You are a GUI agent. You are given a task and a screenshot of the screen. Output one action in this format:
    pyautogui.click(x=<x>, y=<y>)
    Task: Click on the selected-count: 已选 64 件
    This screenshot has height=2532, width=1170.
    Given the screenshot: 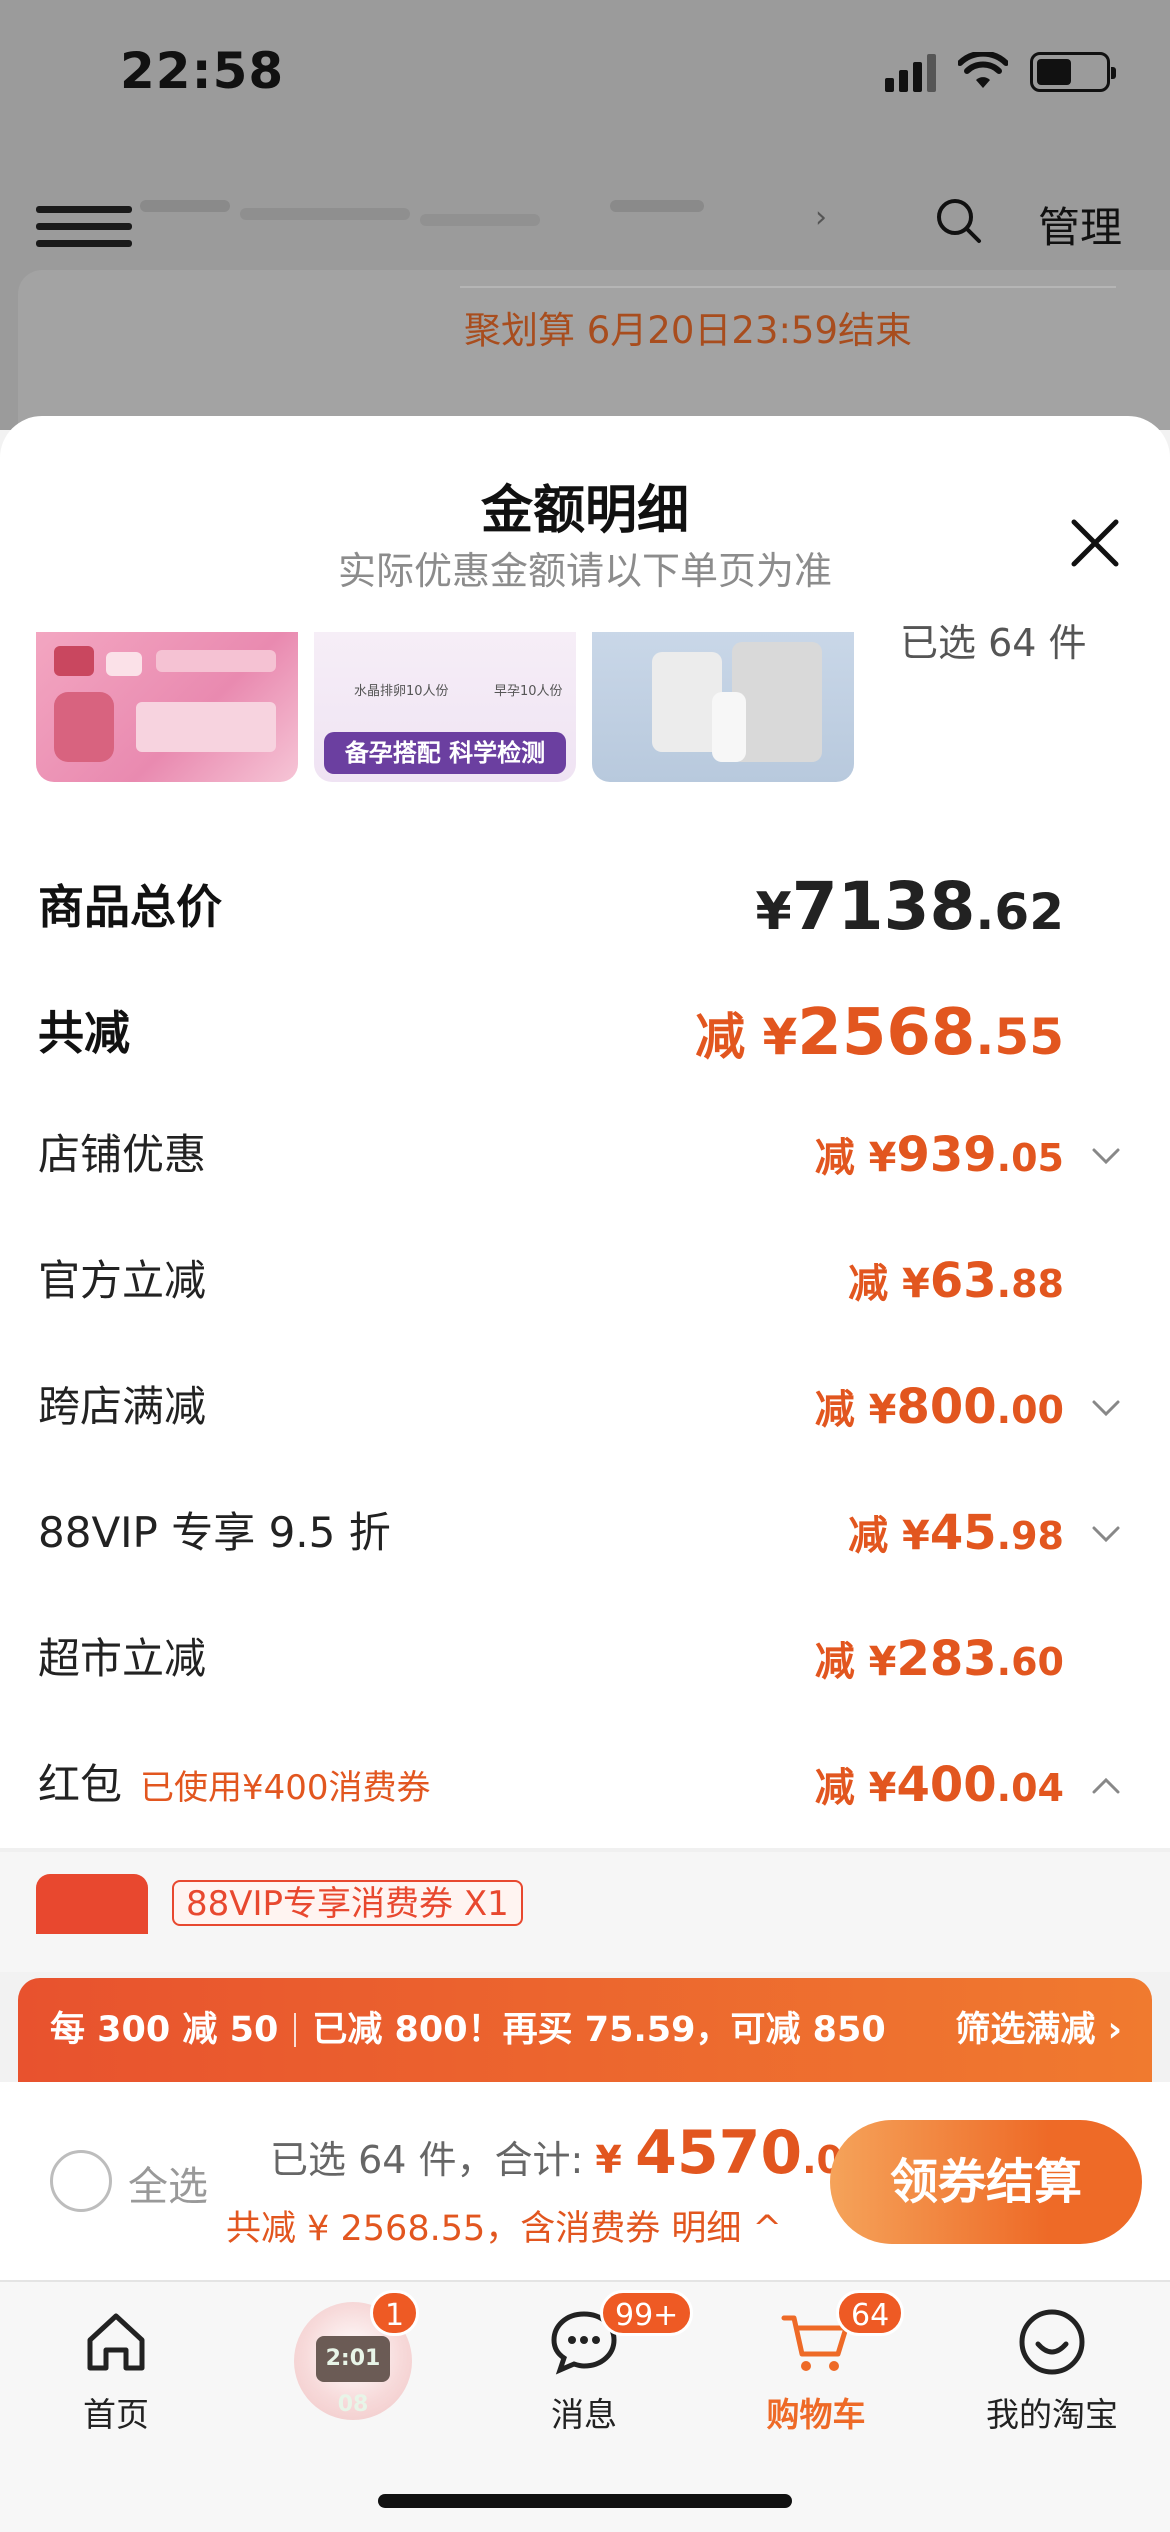 What is the action you would take?
    pyautogui.click(x=993, y=643)
    